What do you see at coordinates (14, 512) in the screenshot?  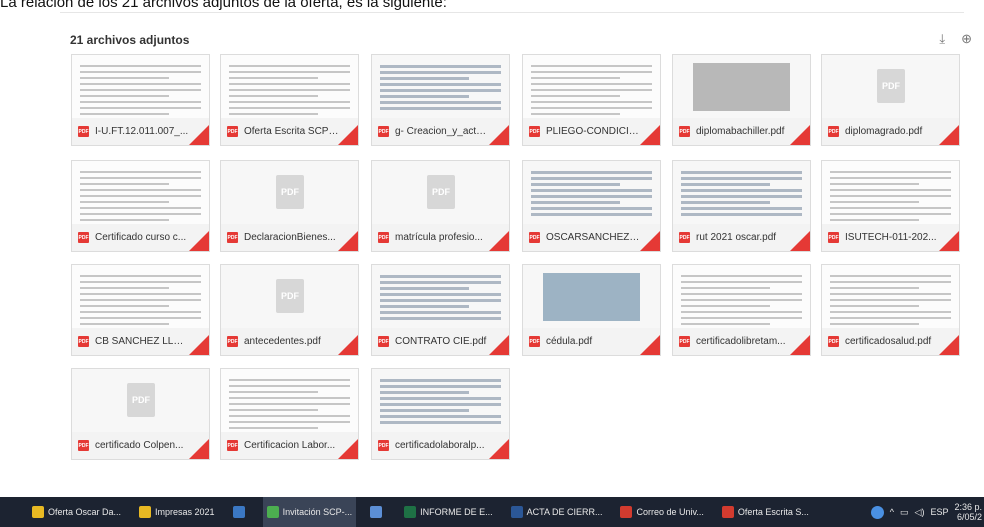 I see `start-button` at bounding box center [14, 512].